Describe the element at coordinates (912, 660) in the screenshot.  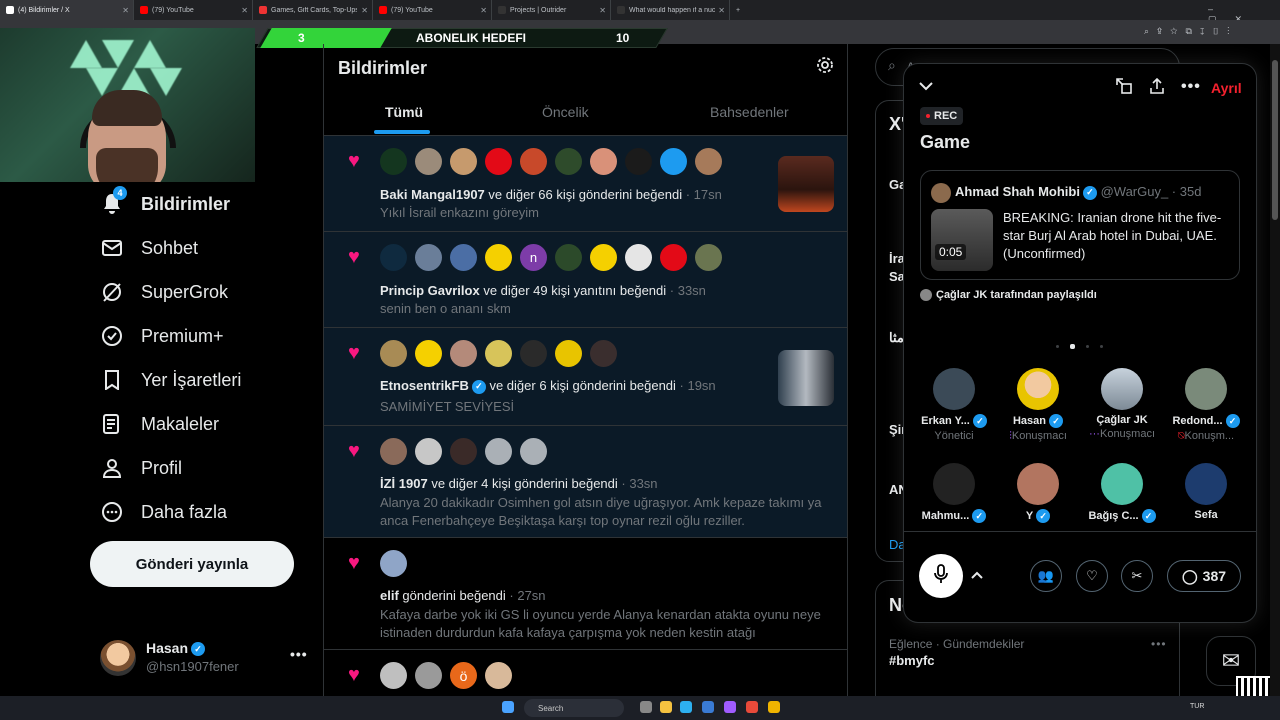
I see `trend-hashtag: #bmyfc` at that location.